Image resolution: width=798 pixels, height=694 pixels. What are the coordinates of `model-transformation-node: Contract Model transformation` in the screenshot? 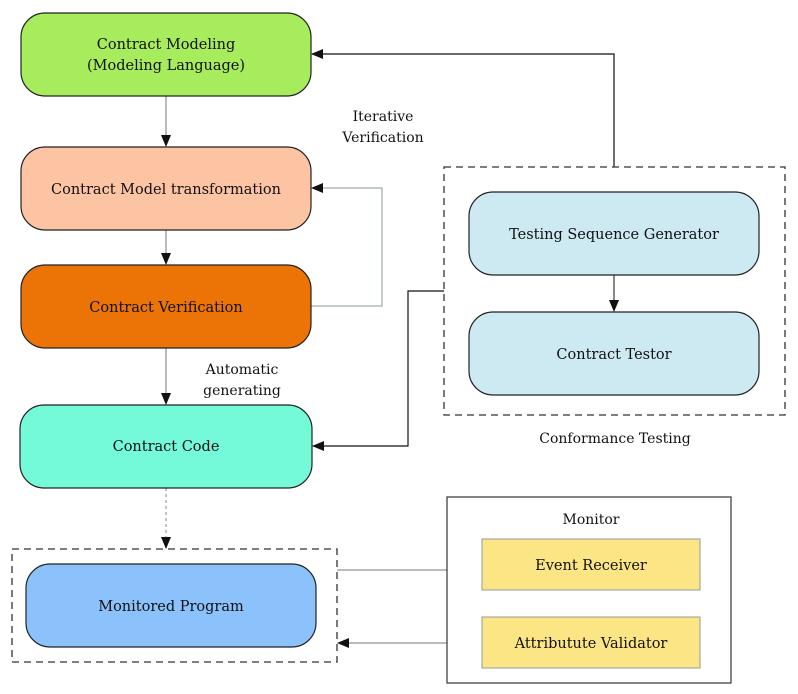 It's located at (166, 188).